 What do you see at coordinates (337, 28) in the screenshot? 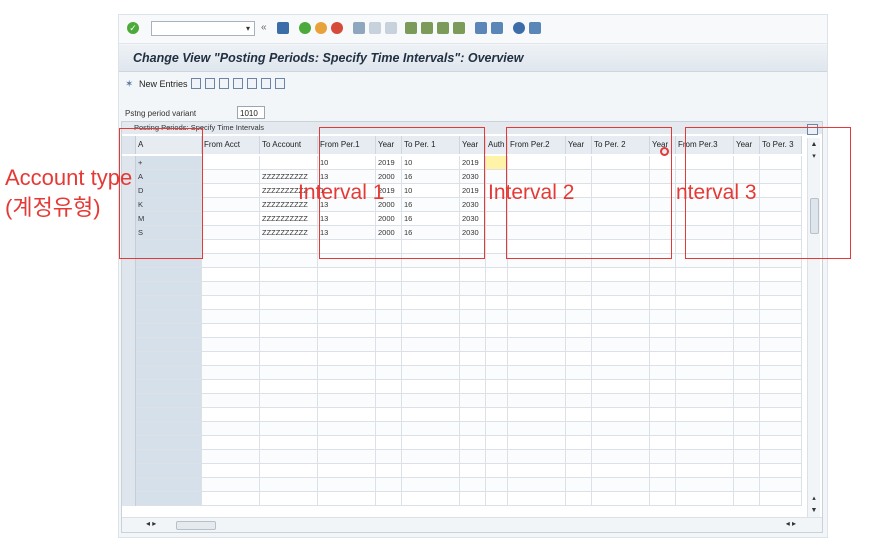
I see `cancel-icon` at bounding box center [337, 28].